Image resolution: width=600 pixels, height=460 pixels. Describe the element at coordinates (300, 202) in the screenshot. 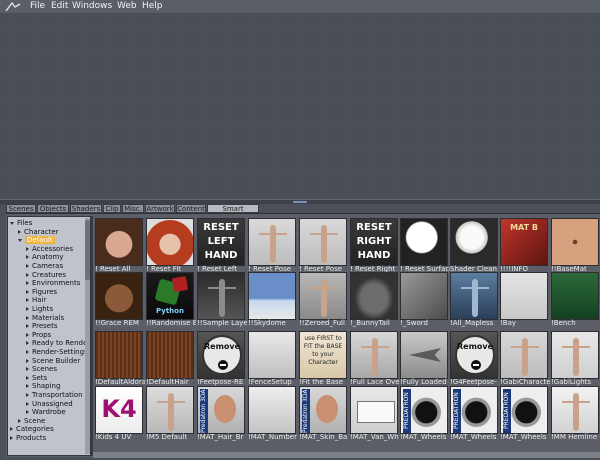

I see `splitter-grip` at that location.